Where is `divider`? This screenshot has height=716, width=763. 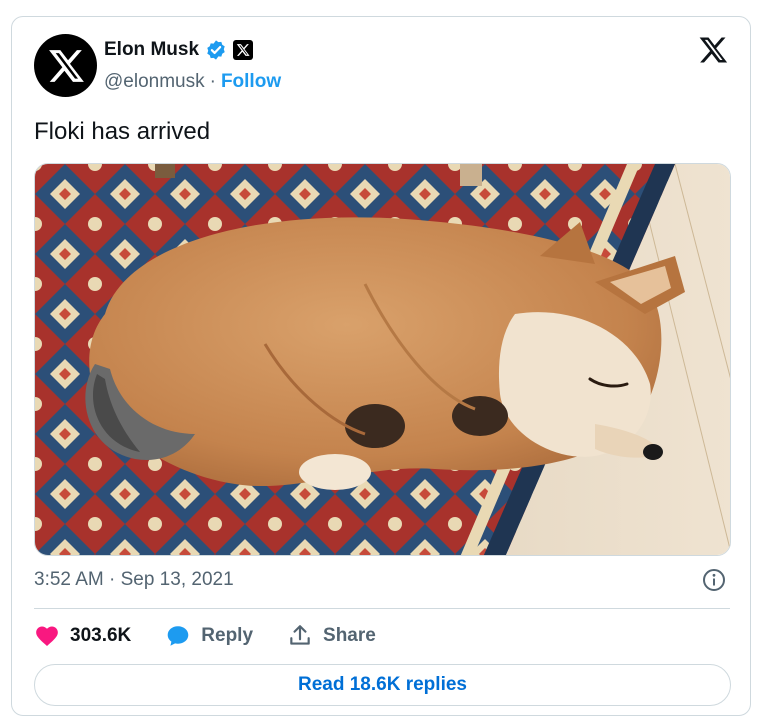
divider is located at coordinates (382, 608).